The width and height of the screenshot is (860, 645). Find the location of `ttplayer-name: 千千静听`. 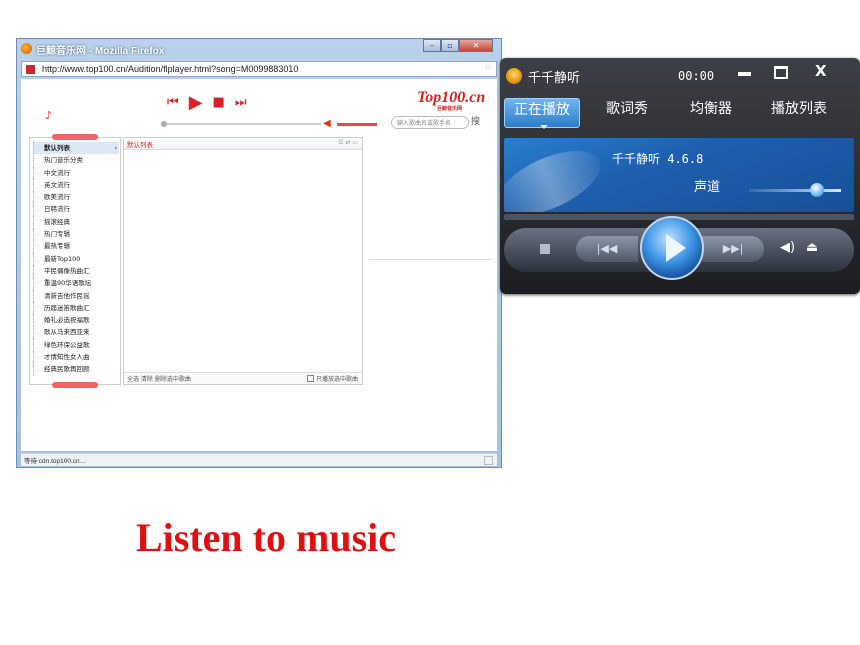

ttplayer-name: 千千静听 is located at coordinates (554, 78).